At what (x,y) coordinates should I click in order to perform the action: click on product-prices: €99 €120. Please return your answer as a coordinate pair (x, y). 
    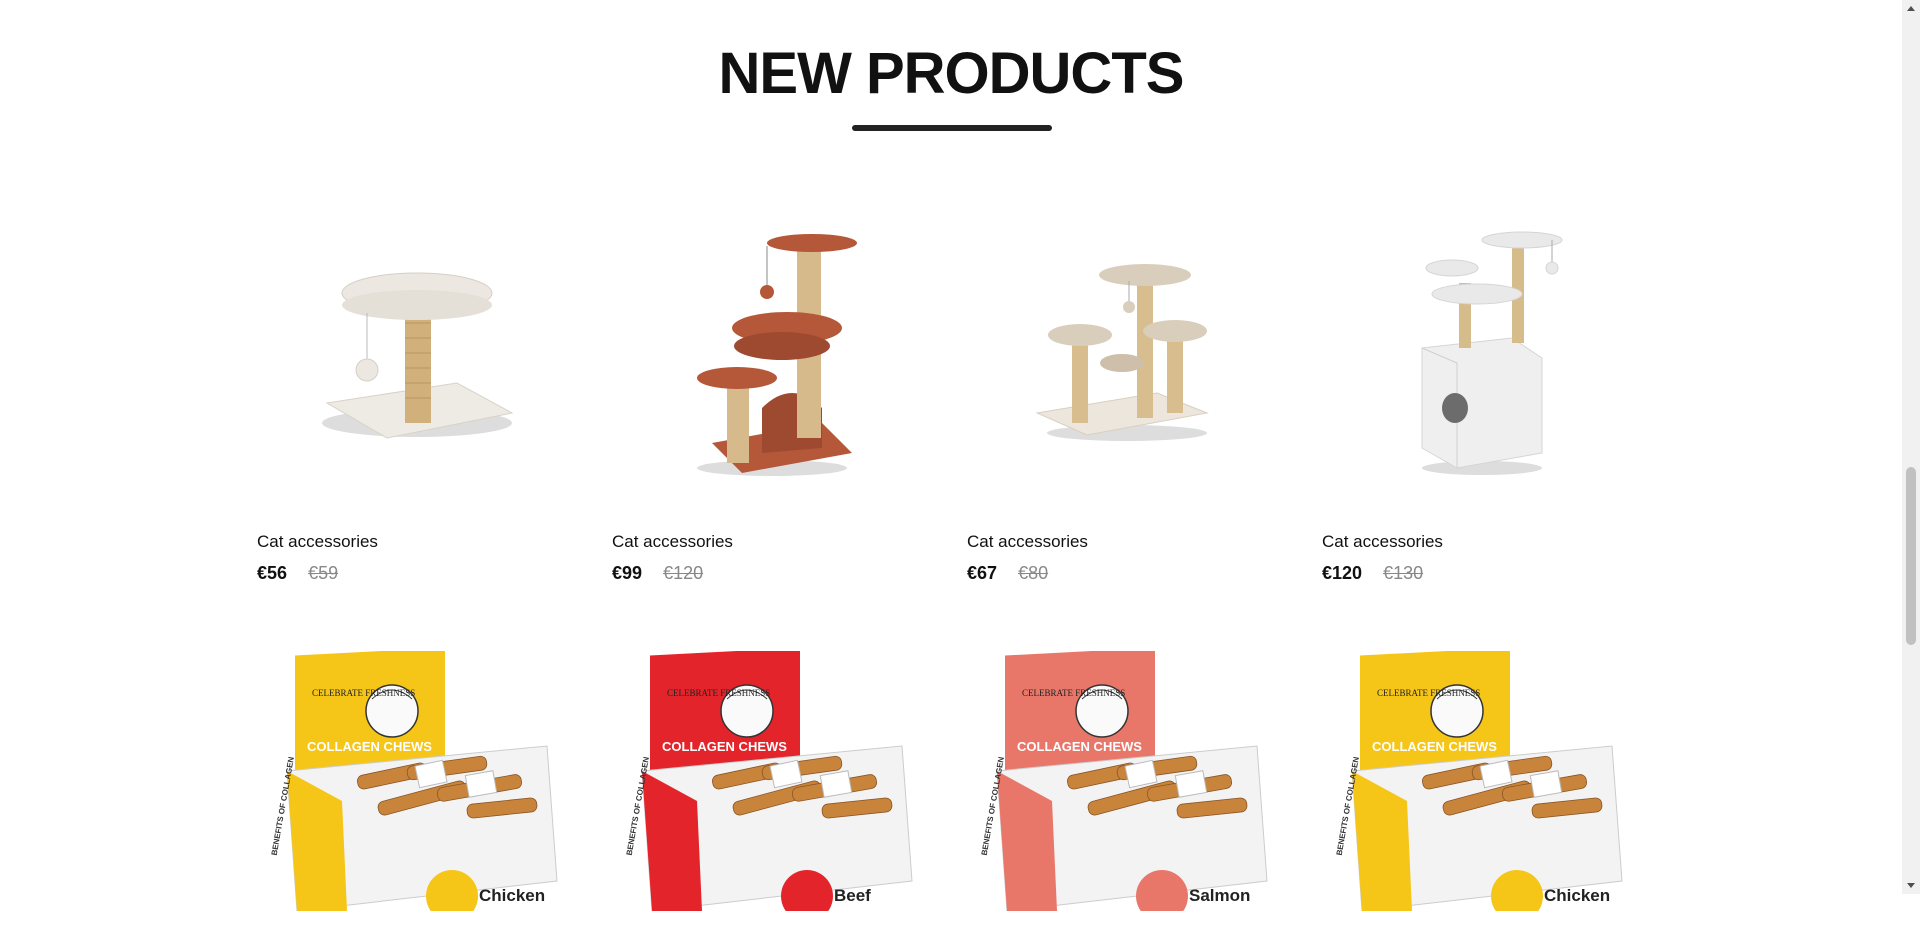
    Looking at the image, I should click on (657, 573).